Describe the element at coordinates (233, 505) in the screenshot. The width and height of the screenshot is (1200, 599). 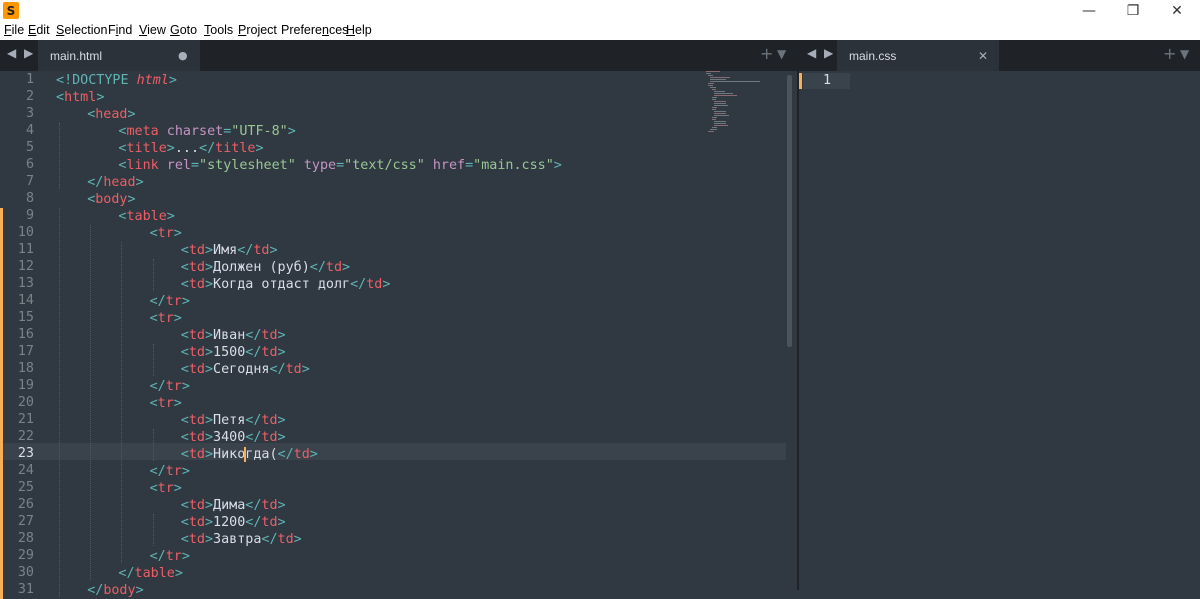
I see `code-line: <td>Дима</td>` at that location.